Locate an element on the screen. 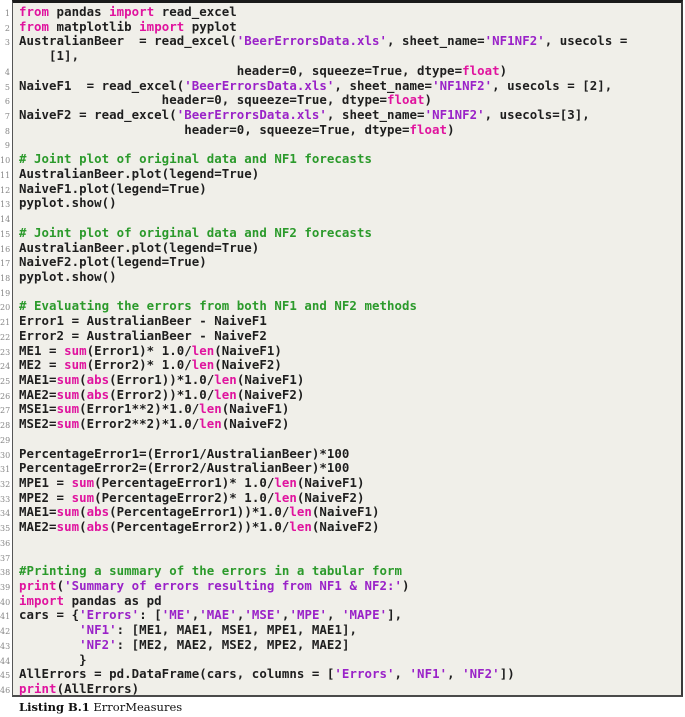 The image size is (685, 717). code-token: MSE2= is located at coordinates (38, 424).